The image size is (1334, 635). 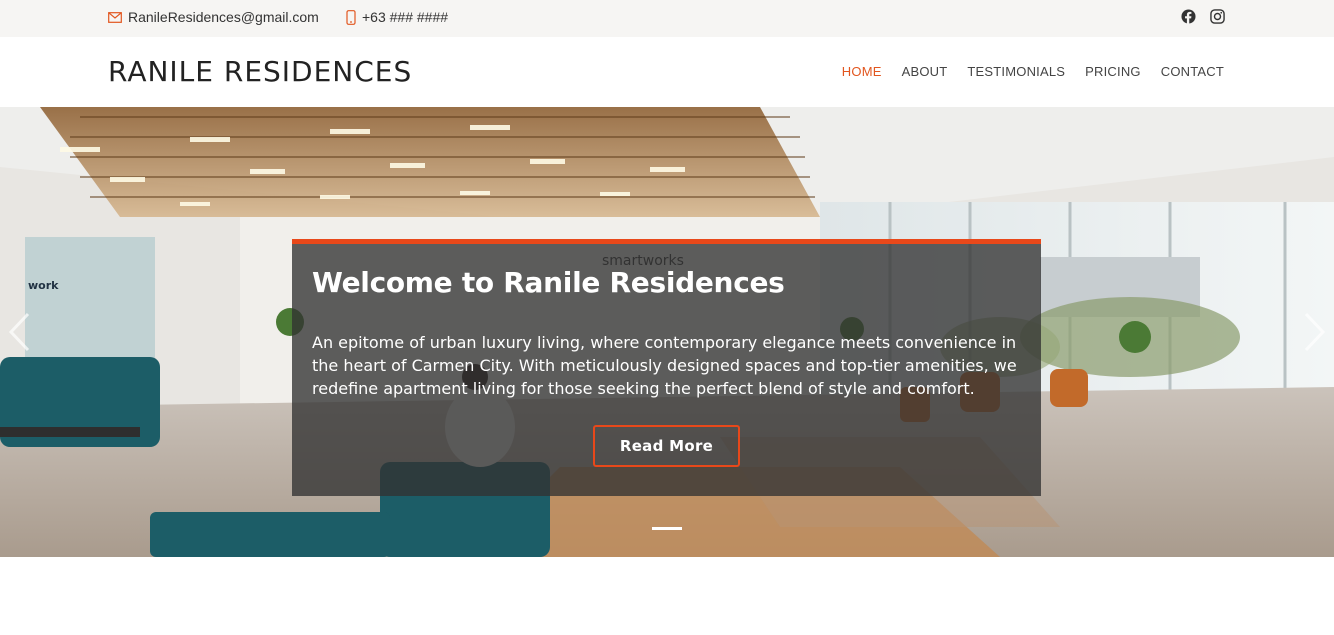 I want to click on phone-contact: +63 ### ####, so click(x=397, y=17).